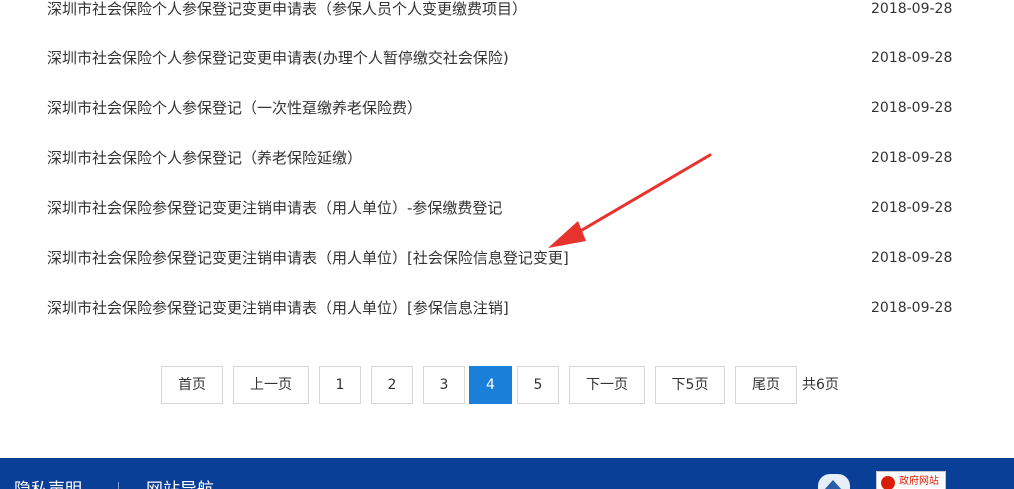 The height and width of the screenshot is (489, 1014). Describe the element at coordinates (180, 483) in the screenshot. I see `sitemap-link: 网站导航` at that location.